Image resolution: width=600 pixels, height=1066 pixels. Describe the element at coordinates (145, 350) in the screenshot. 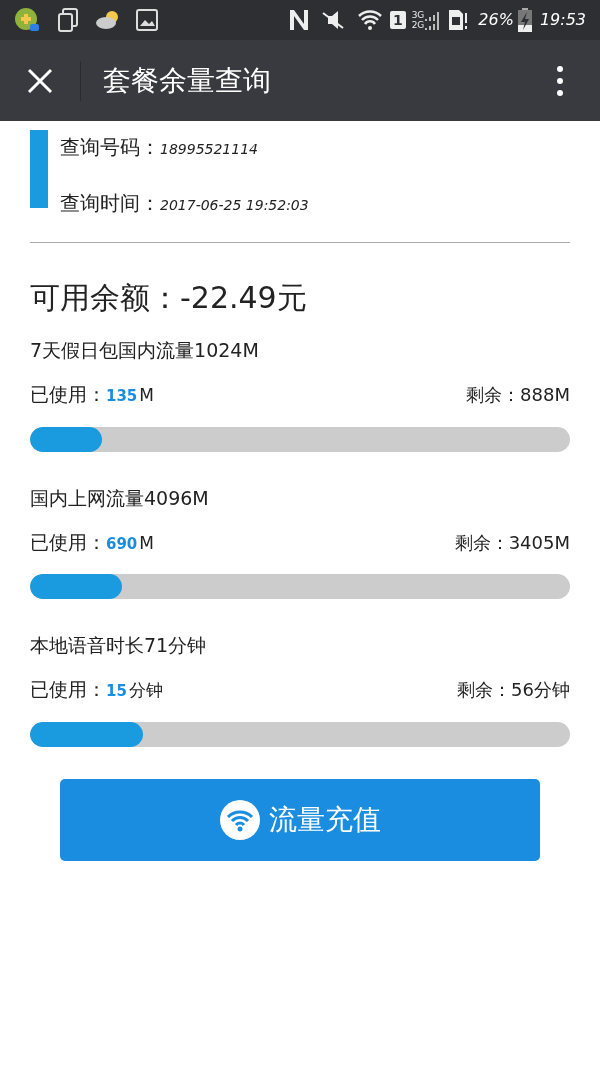

I see `package-name: 7天假日包国内流量1024M` at that location.